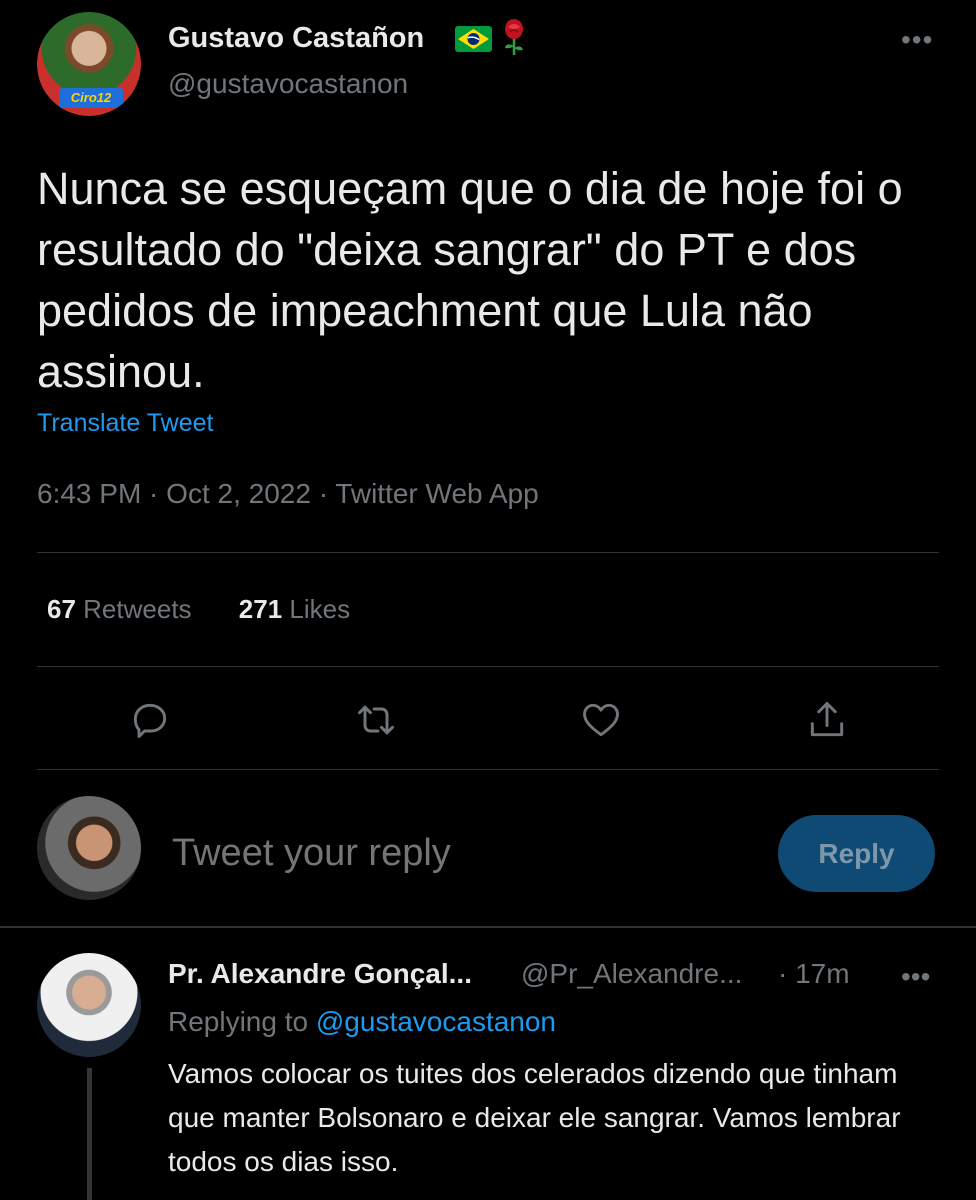  I want to click on current-user-avatar, so click(89, 848).